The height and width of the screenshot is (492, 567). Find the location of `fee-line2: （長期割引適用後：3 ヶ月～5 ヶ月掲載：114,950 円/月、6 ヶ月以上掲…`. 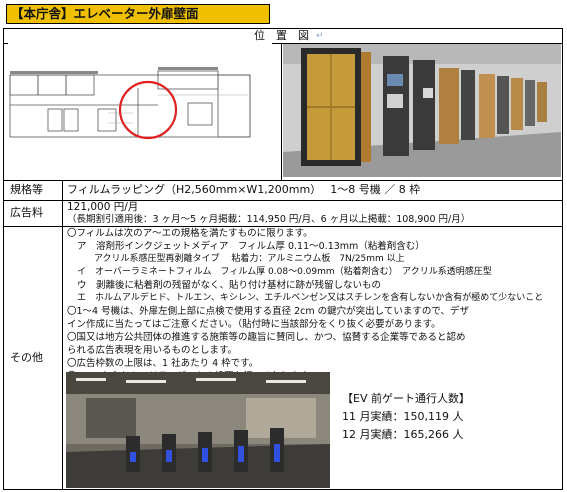

fee-line2: （長期割引適用後：3 ヶ月～5 ヶ月掲載：114,950 円/月、6 ヶ月以上掲… is located at coordinates (269, 219).